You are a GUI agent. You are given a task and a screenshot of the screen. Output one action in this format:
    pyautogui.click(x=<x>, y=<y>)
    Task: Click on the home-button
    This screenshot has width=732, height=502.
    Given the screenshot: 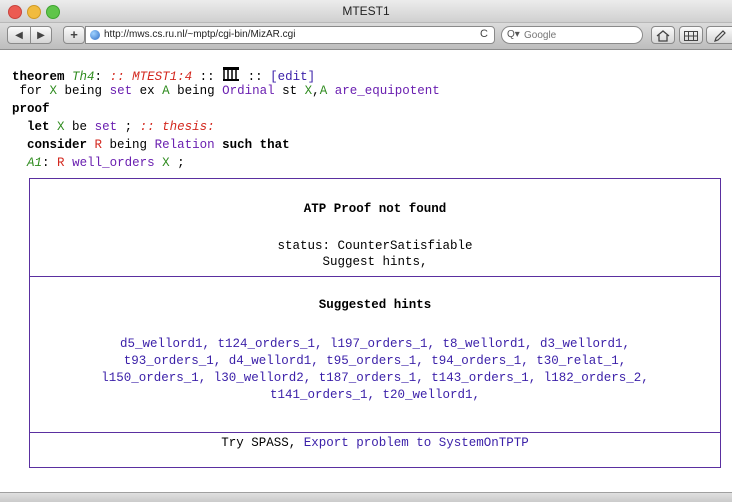 What is the action you would take?
    pyautogui.click(x=663, y=35)
    